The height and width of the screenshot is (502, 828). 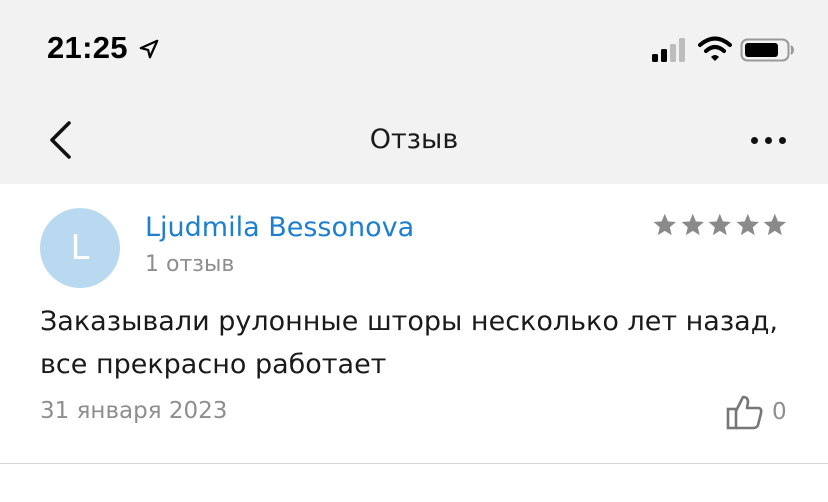 I want to click on avatar: L, so click(x=80, y=248).